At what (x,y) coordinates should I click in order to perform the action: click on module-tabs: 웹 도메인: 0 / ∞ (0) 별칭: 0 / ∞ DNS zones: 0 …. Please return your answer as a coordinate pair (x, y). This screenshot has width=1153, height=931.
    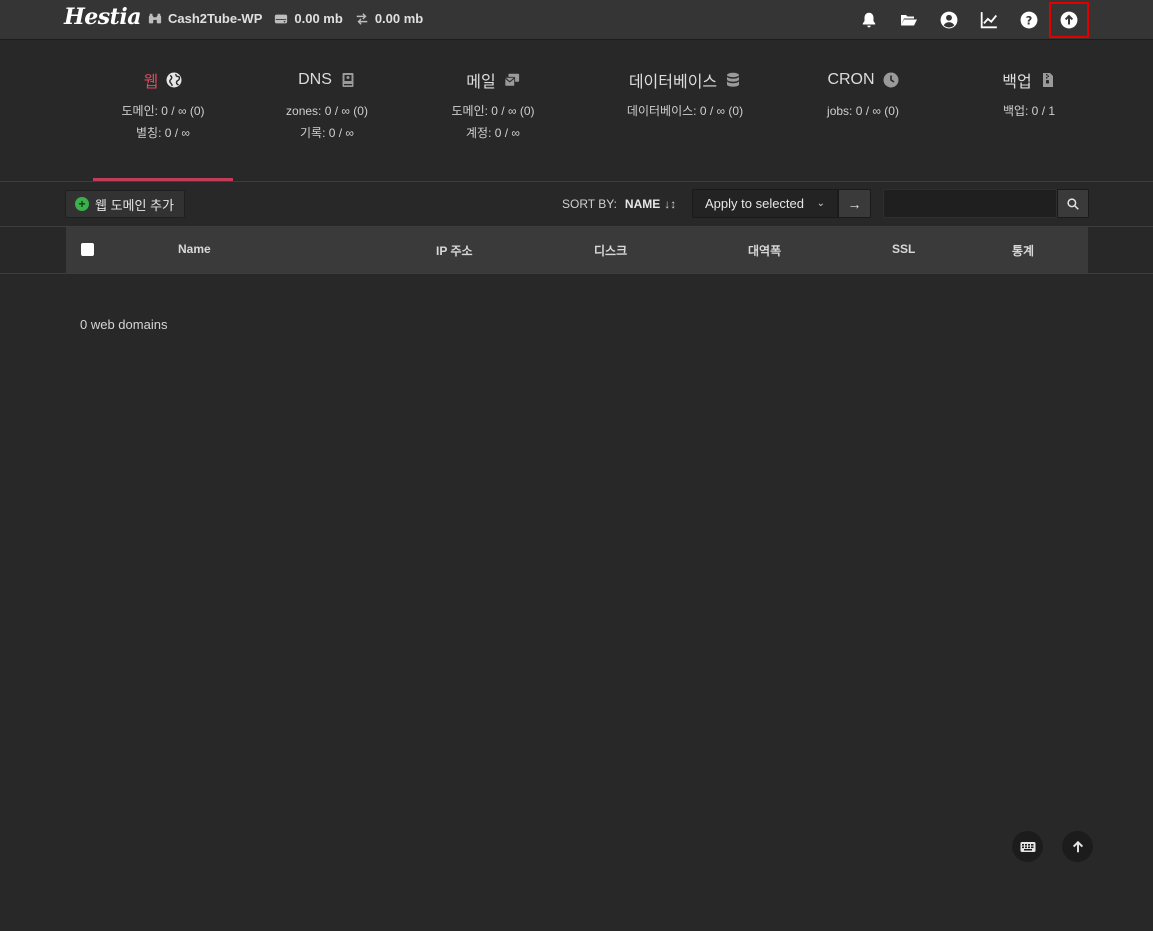
    Looking at the image, I should click on (577, 121).